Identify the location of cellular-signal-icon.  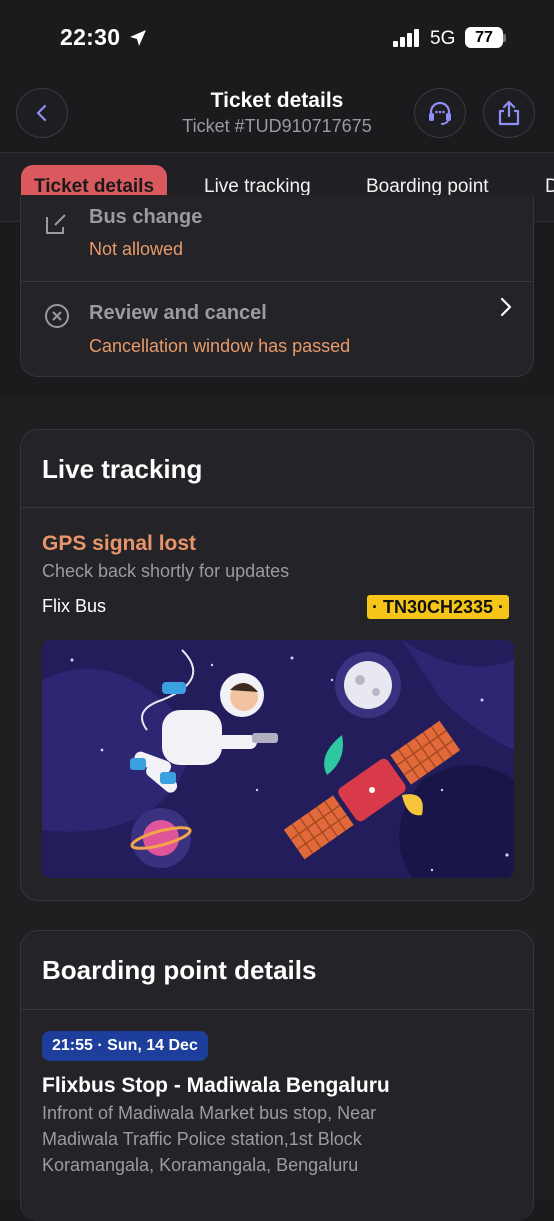
(406, 38).